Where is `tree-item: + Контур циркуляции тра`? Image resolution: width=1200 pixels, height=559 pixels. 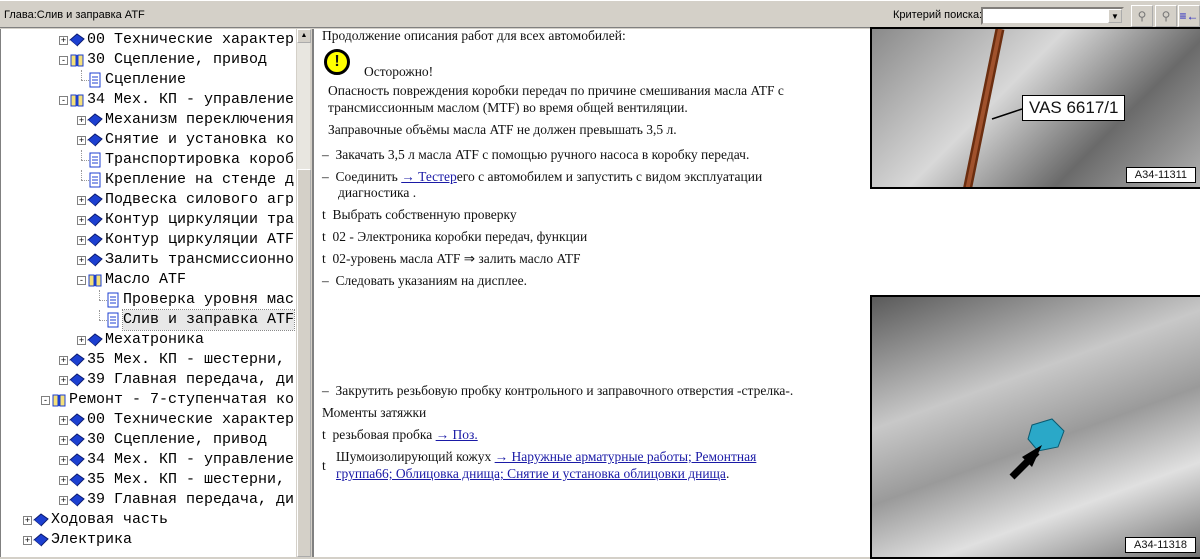 tree-item: + Контур циркуляции тра is located at coordinates (148, 220).